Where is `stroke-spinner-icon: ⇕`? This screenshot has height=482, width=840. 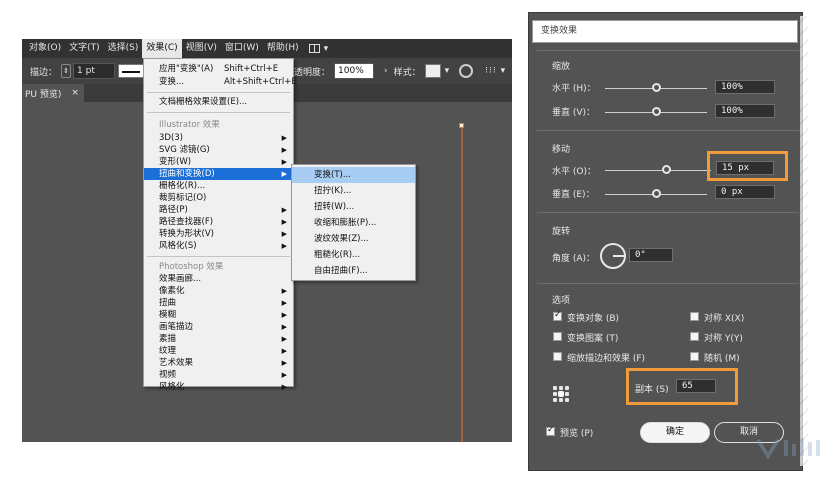
stroke-spinner-icon: ⇕ is located at coordinates (66, 71).